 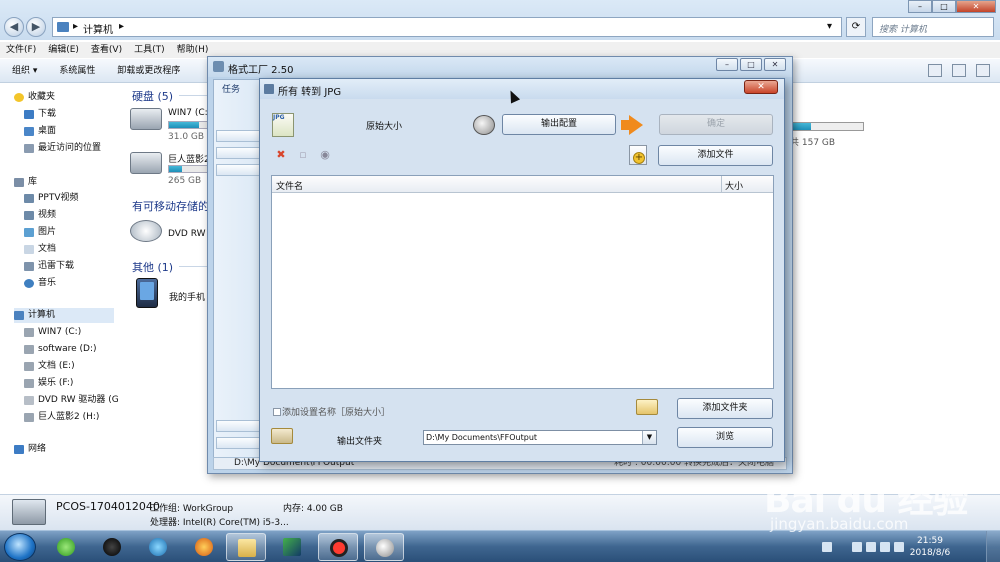 I want to click on taskbar-app-player, so click(x=158, y=547).